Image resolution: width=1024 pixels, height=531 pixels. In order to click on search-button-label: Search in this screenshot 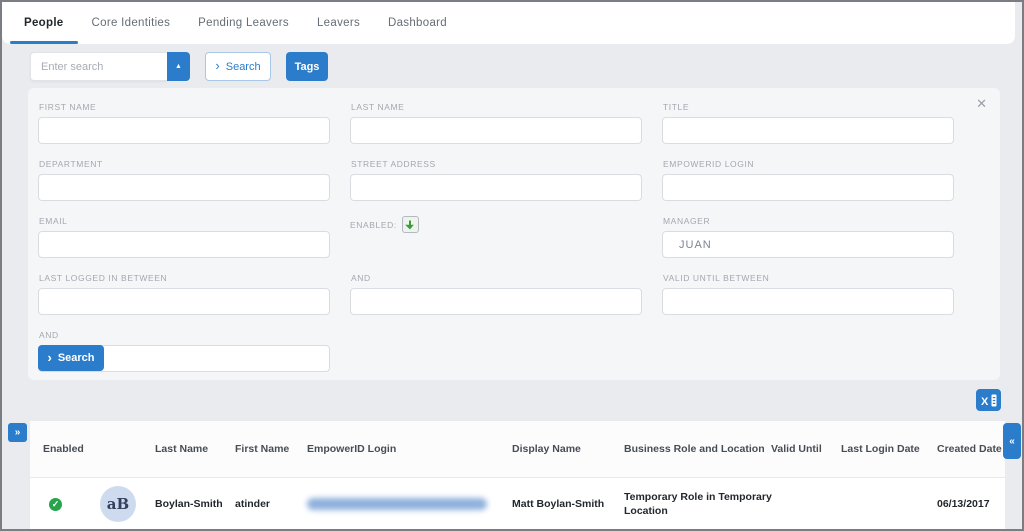, I will do `click(243, 66)`.